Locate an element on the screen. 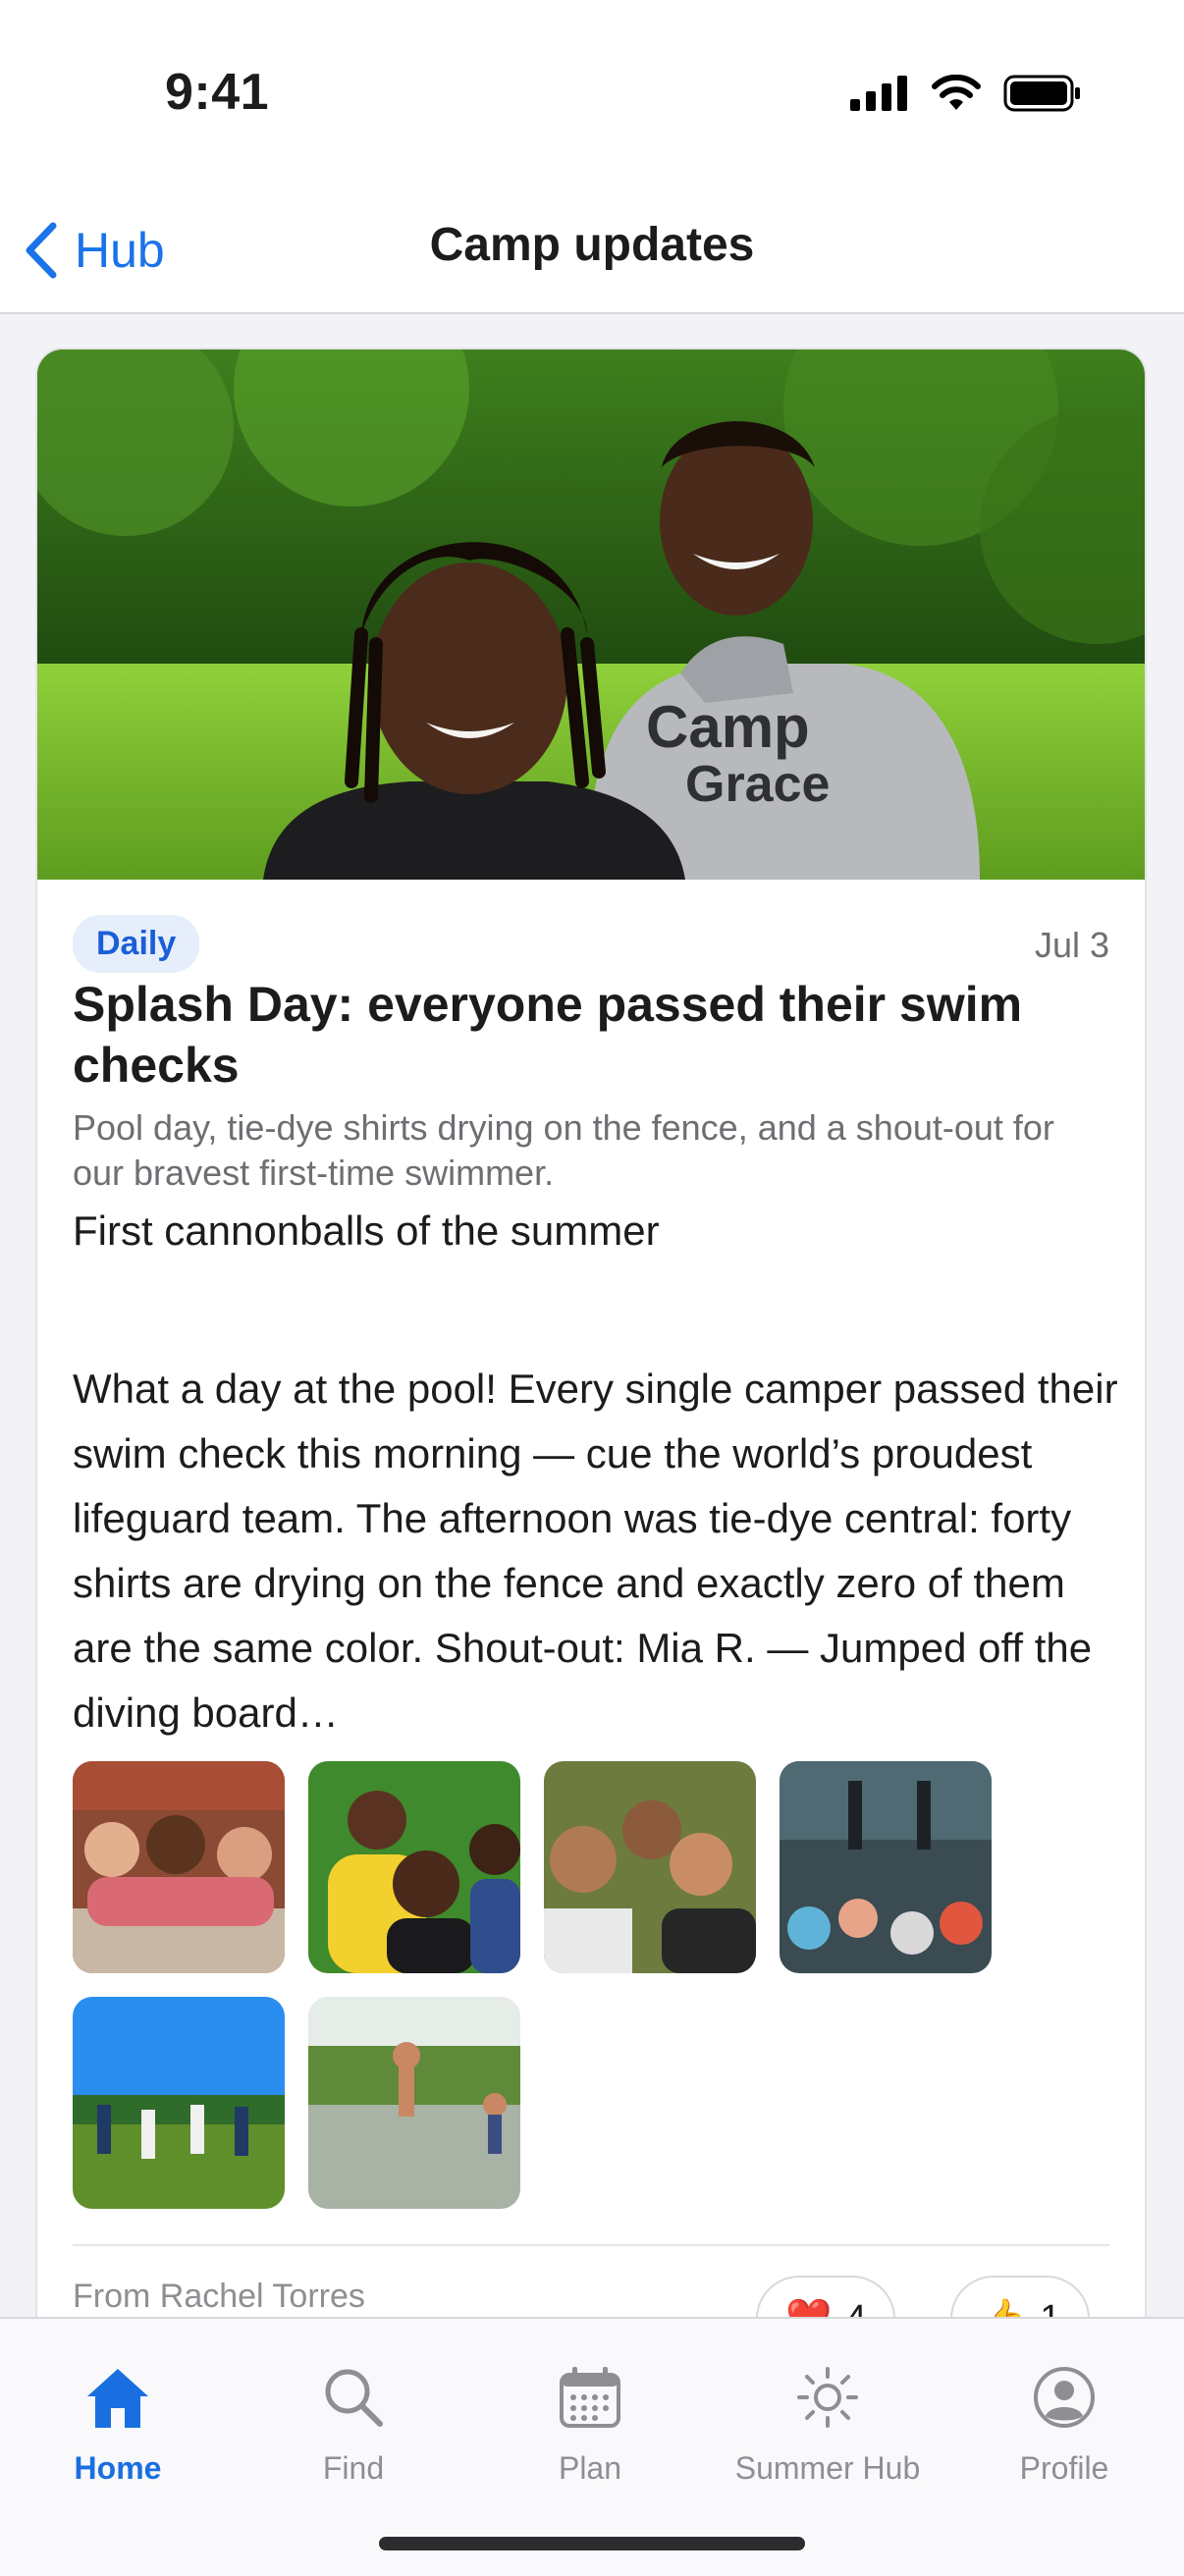 The image size is (1184, 2576). reaction-count: 4 is located at coordinates (855, 2308).